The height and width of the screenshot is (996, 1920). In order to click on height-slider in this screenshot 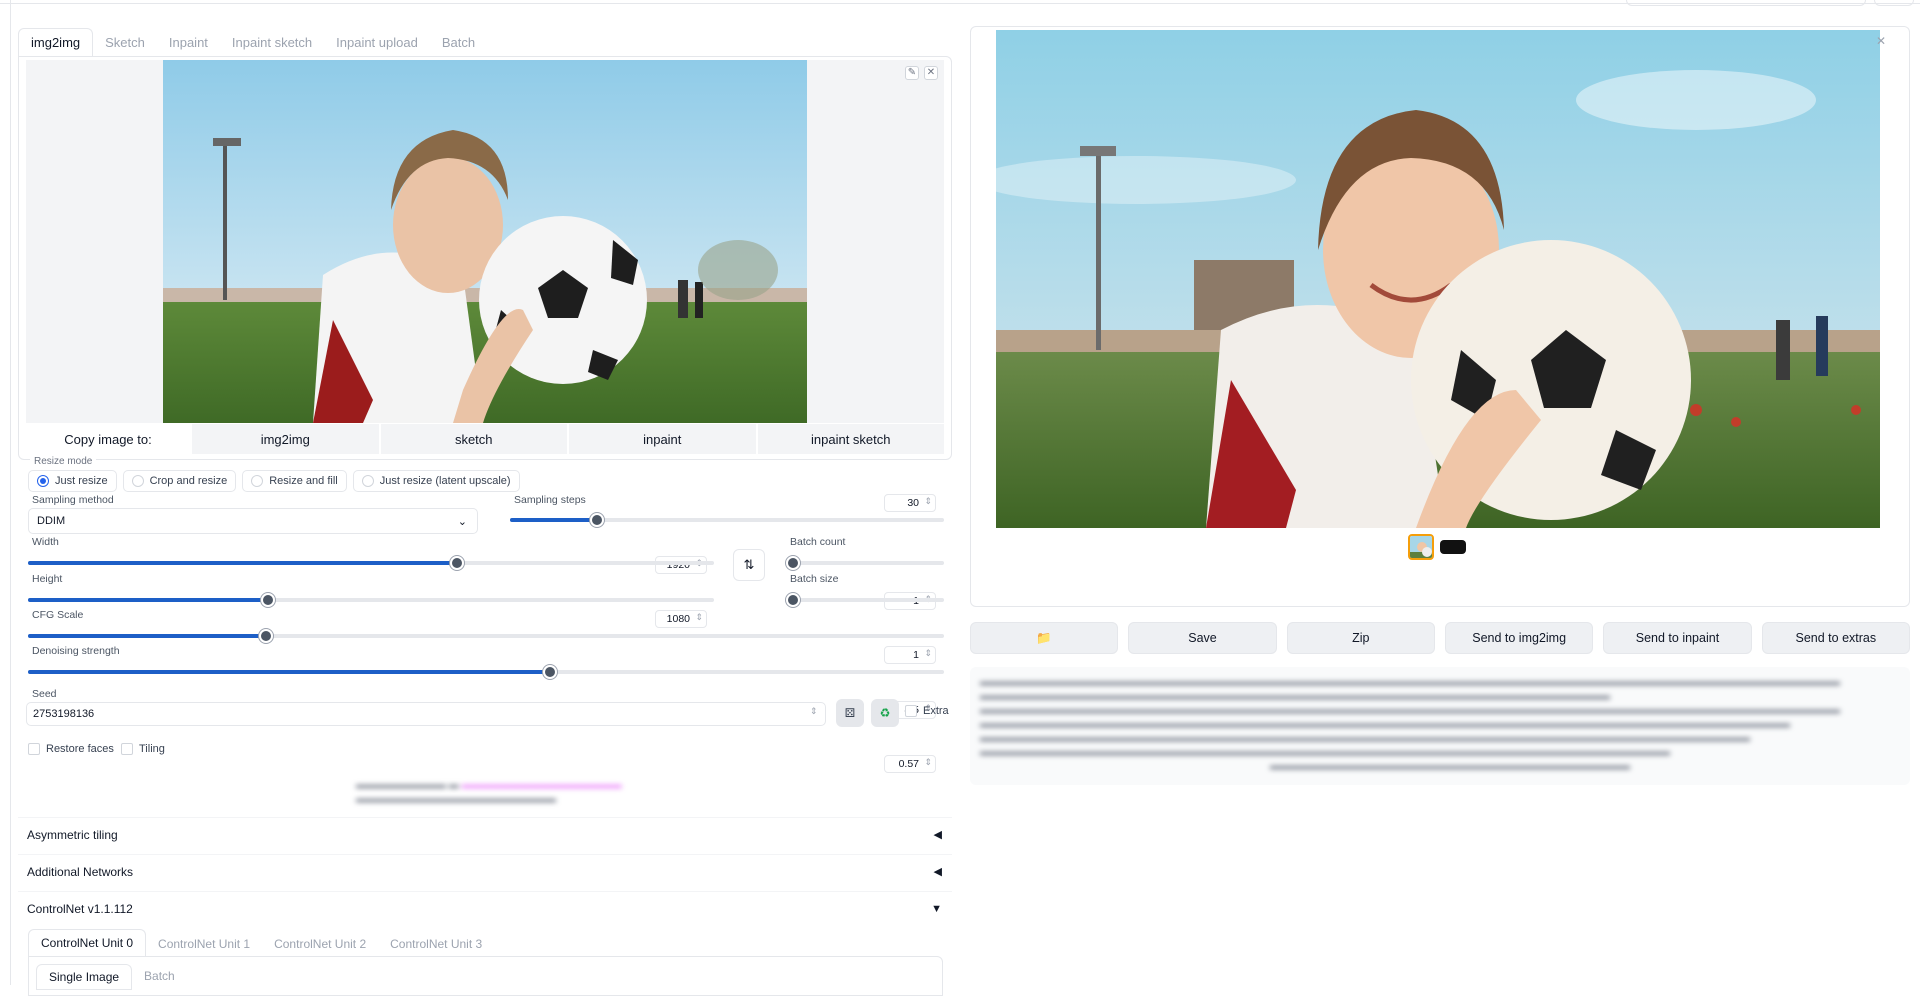, I will do `click(371, 600)`.